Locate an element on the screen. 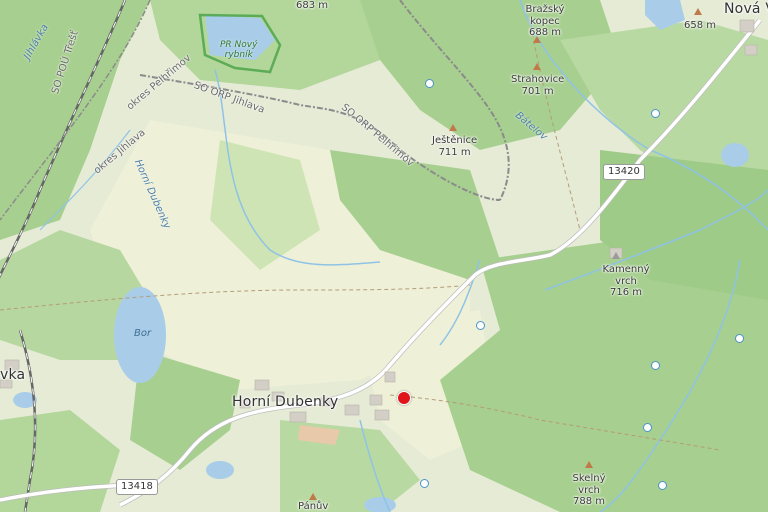  peak-label: Bražský kopec 688 m is located at coordinates (545, 21).